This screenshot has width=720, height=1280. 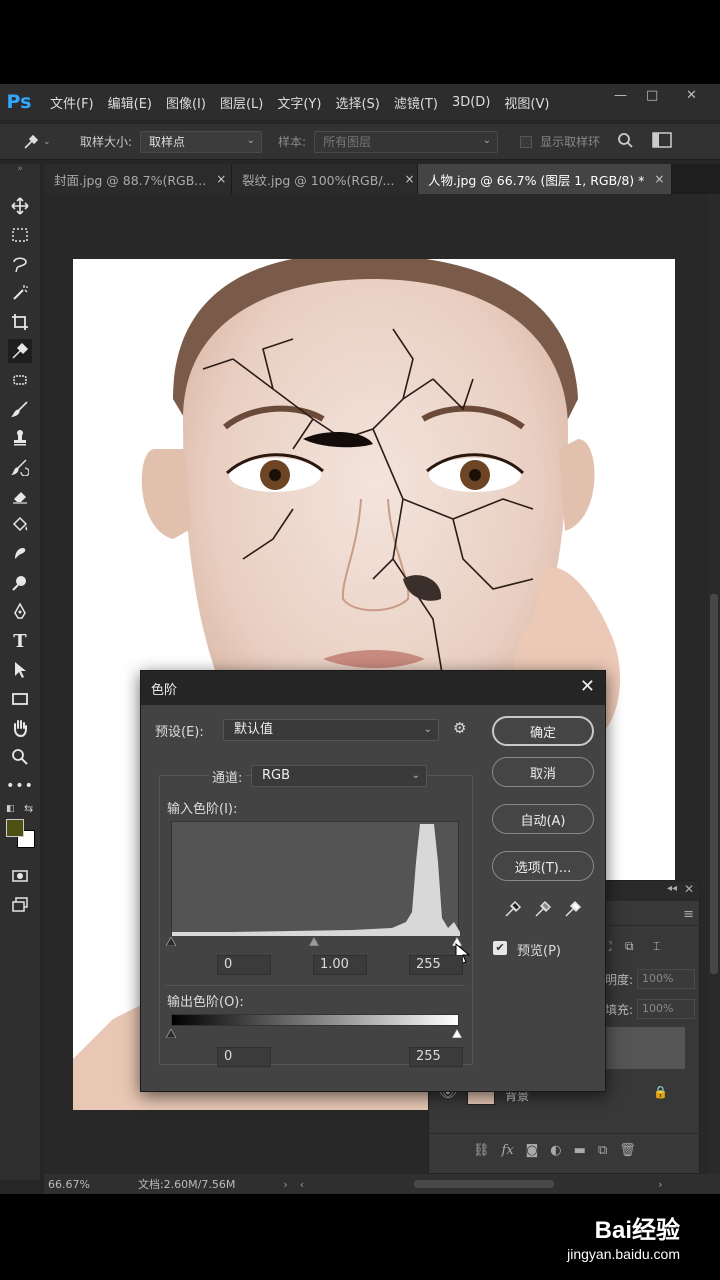 I want to click on input-black-field: 0, so click(x=244, y=965).